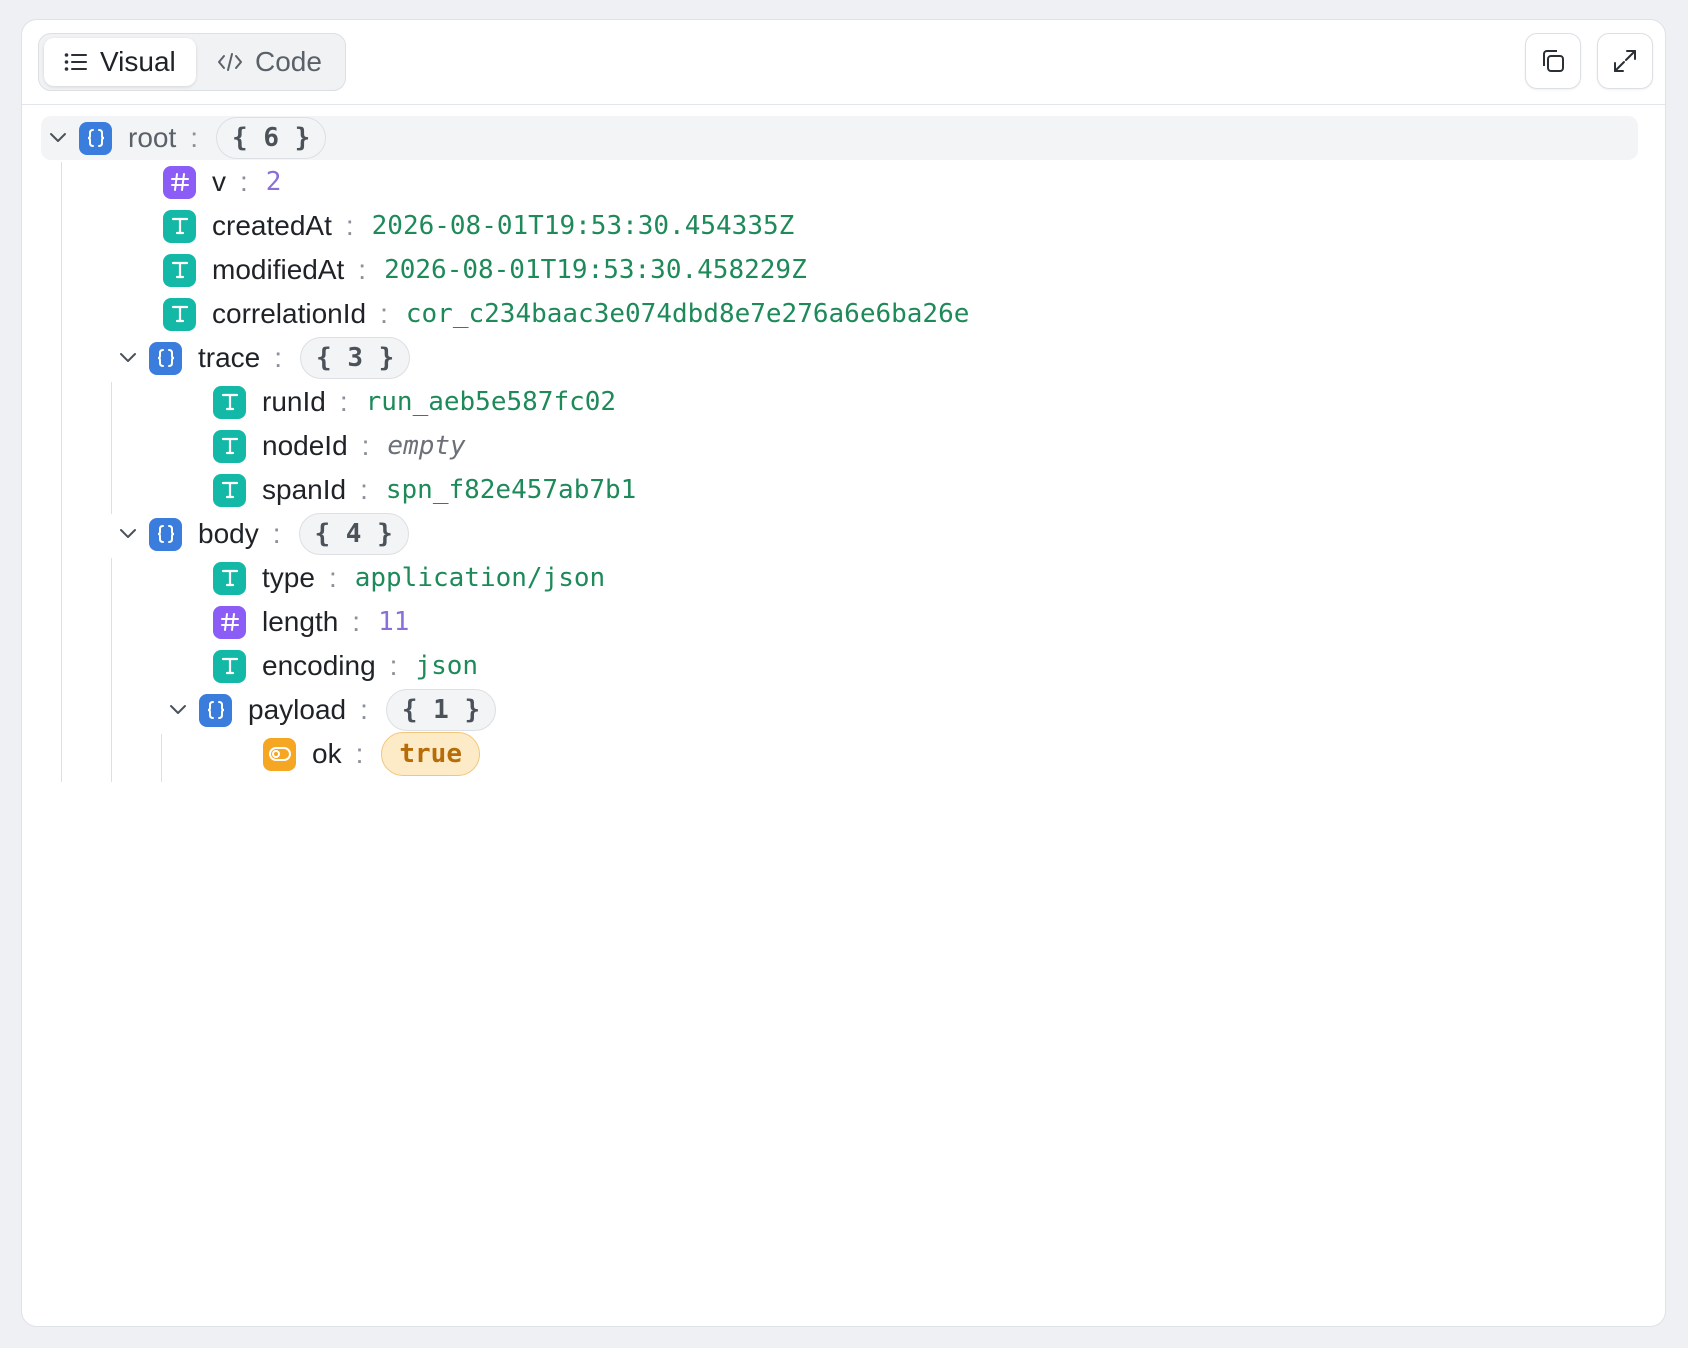 Image resolution: width=1688 pixels, height=1348 pixels. What do you see at coordinates (327, 753) in the screenshot?
I see `node-key: ok` at bounding box center [327, 753].